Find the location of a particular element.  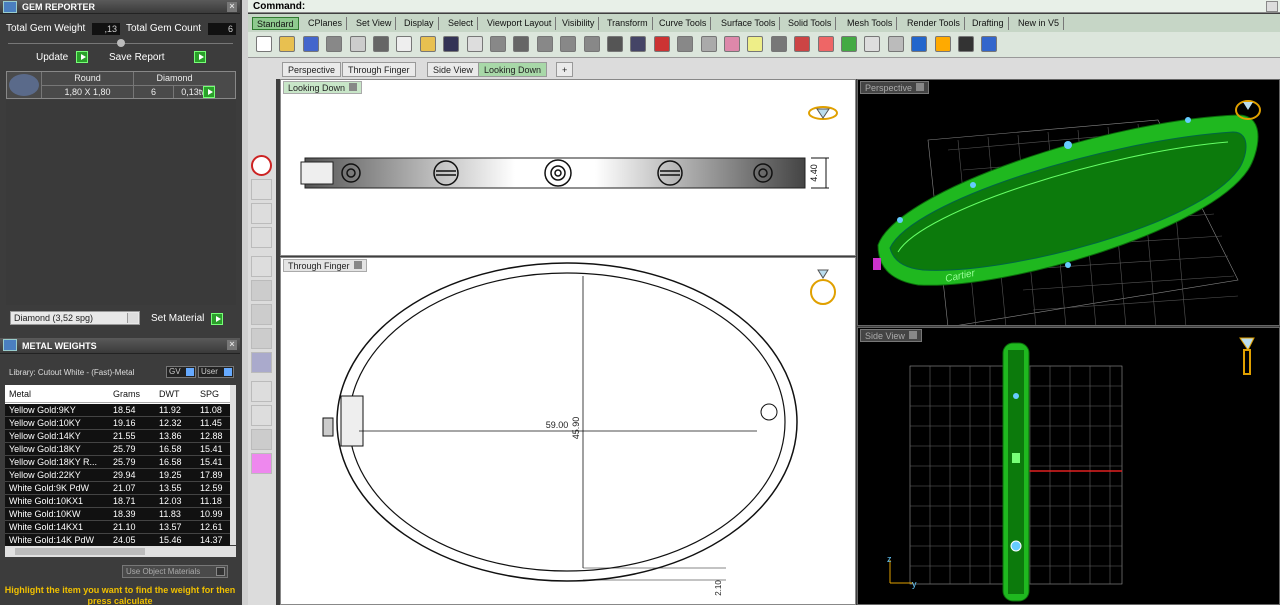

column-header-spg: SPG is located at coordinates (209, 394).